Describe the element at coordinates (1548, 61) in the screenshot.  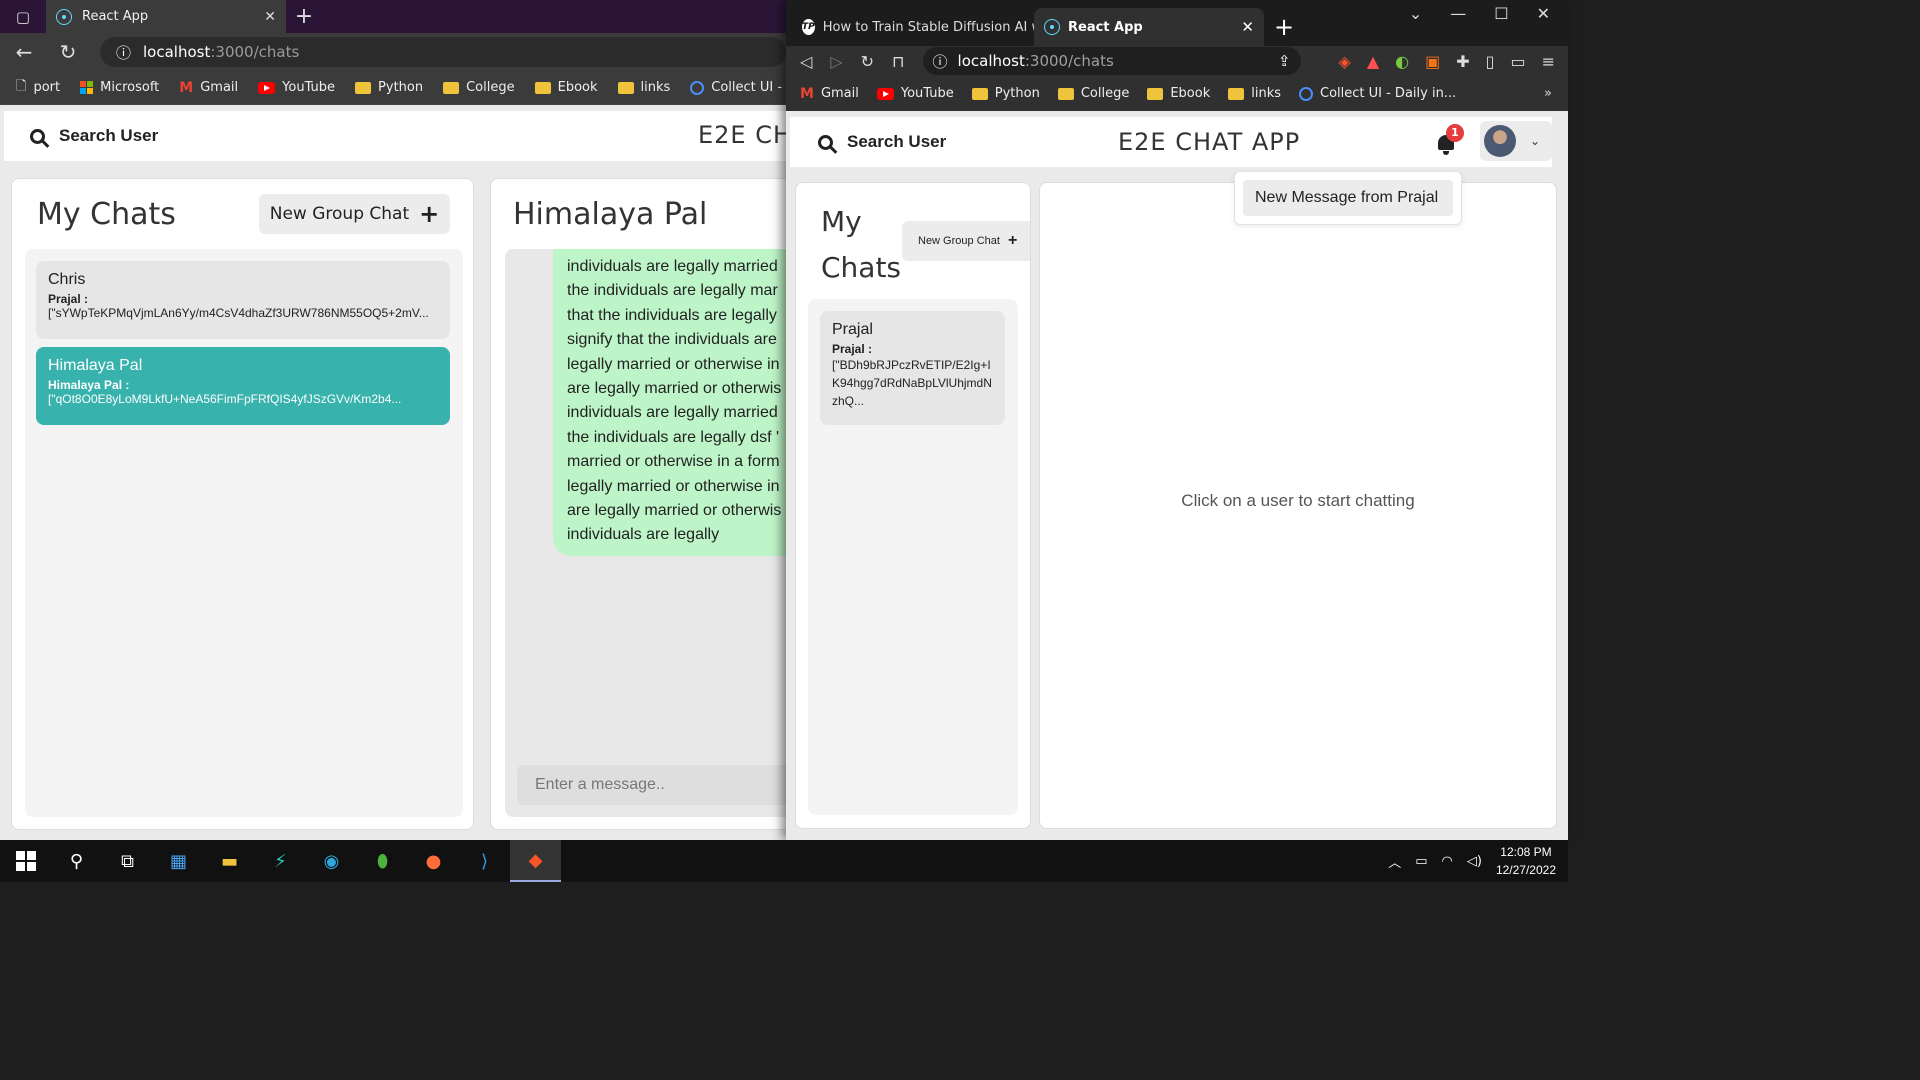
I see `menu-icon: ≡` at that location.